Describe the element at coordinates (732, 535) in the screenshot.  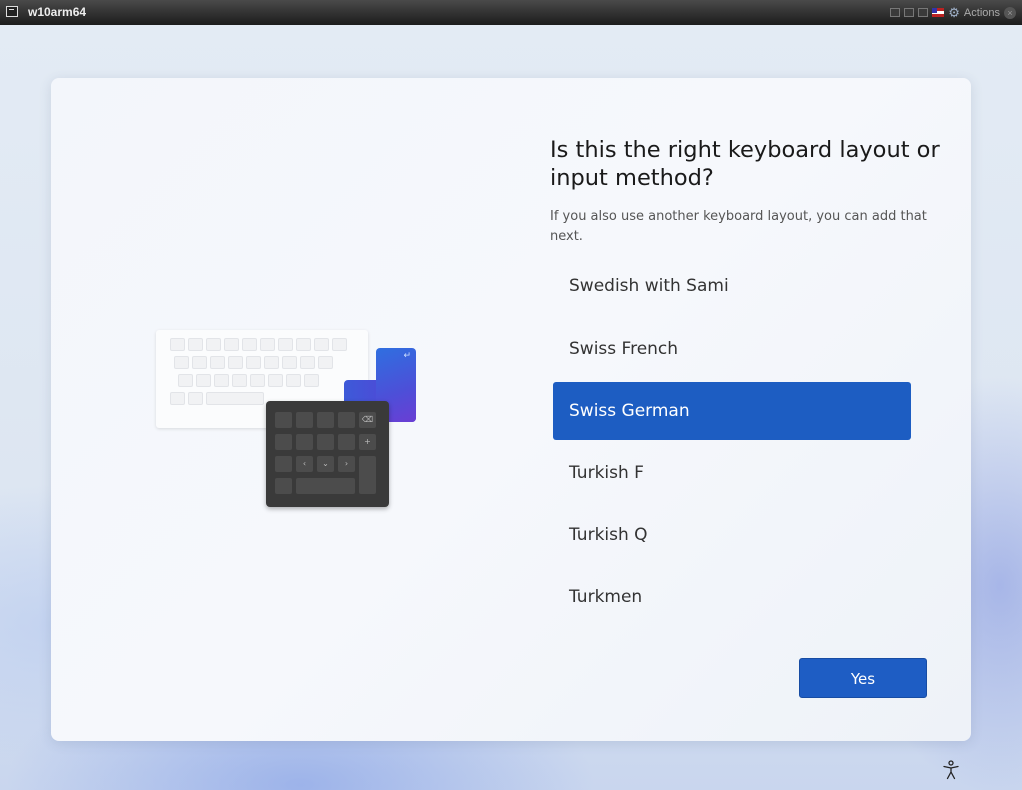
I see `layout-item: Turkish Q` at that location.